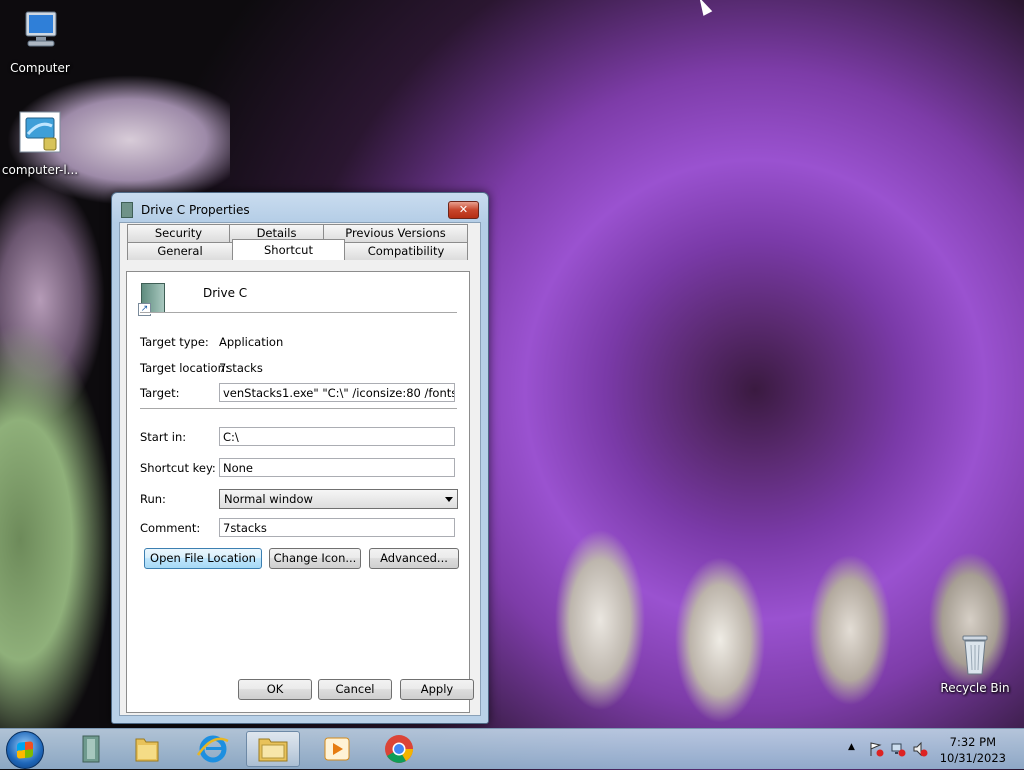 The width and height of the screenshot is (1024, 770). I want to click on tab-compatibility: Compatibility, so click(406, 251).